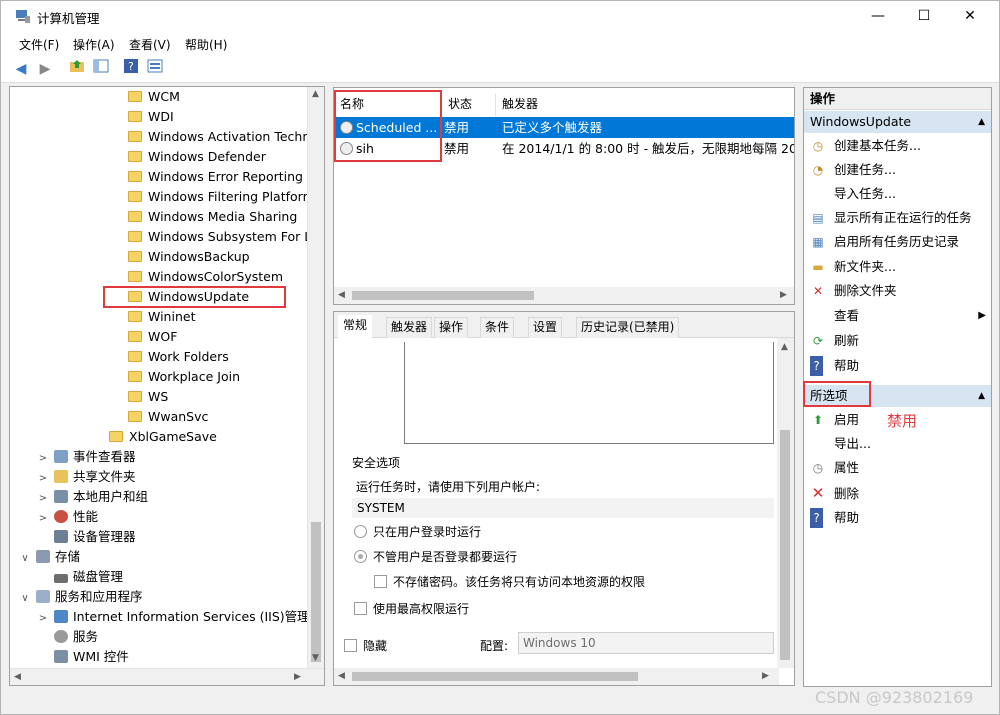 This screenshot has height=715, width=1000. I want to click on config-select: Windows 10, so click(646, 643).